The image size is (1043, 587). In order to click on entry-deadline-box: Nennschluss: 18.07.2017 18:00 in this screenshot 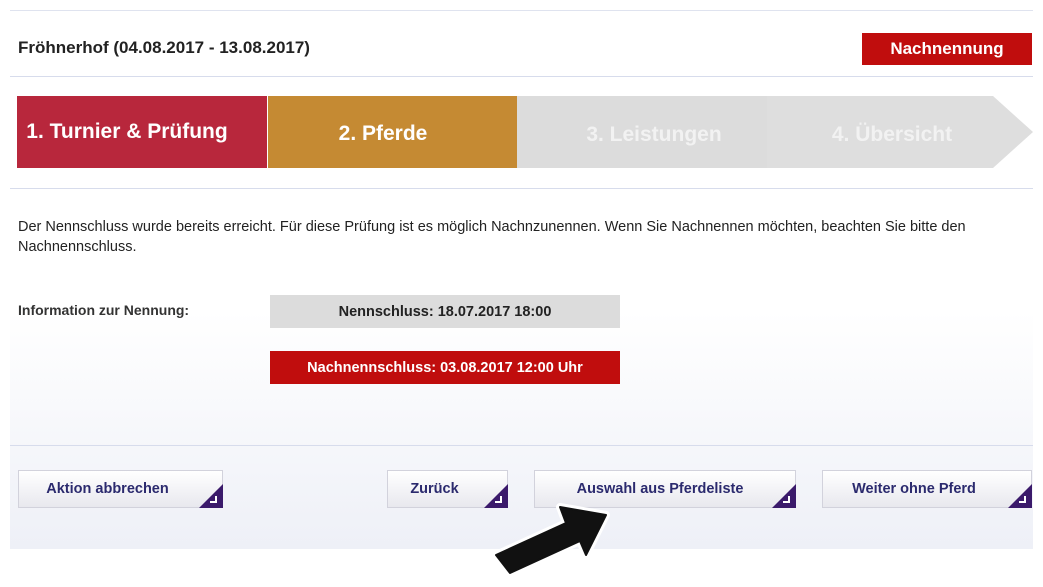, I will do `click(445, 311)`.